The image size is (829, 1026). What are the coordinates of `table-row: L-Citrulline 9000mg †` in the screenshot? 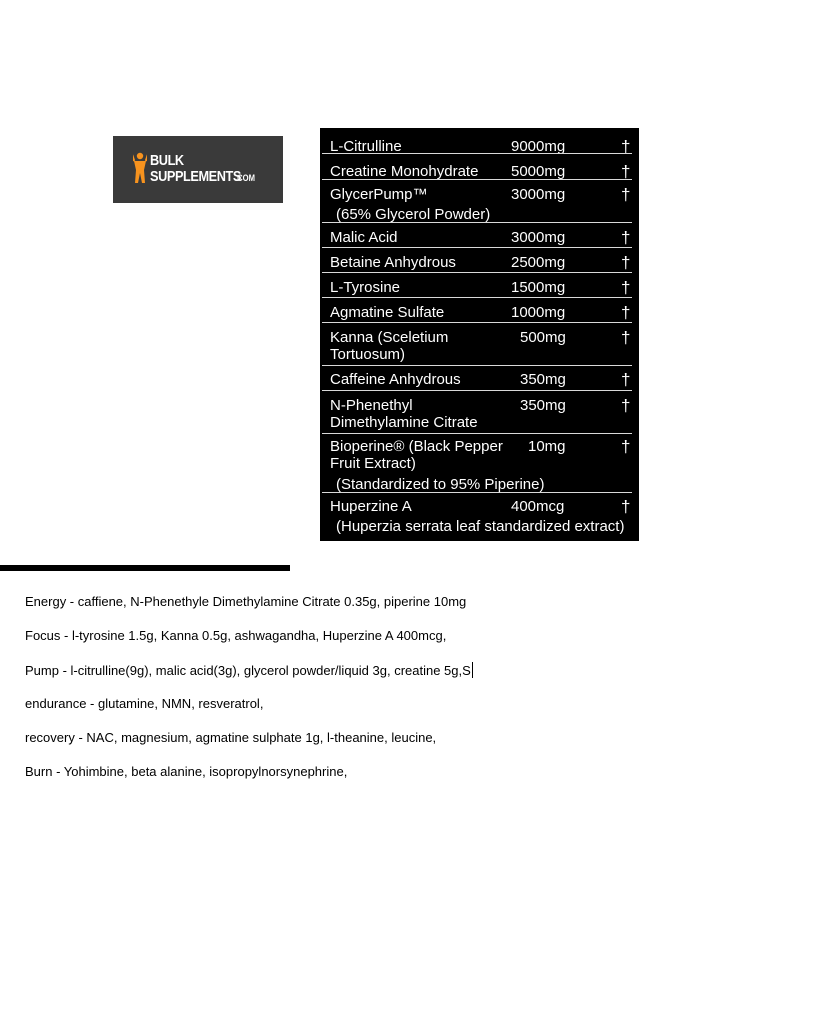 It's located at (476, 142).